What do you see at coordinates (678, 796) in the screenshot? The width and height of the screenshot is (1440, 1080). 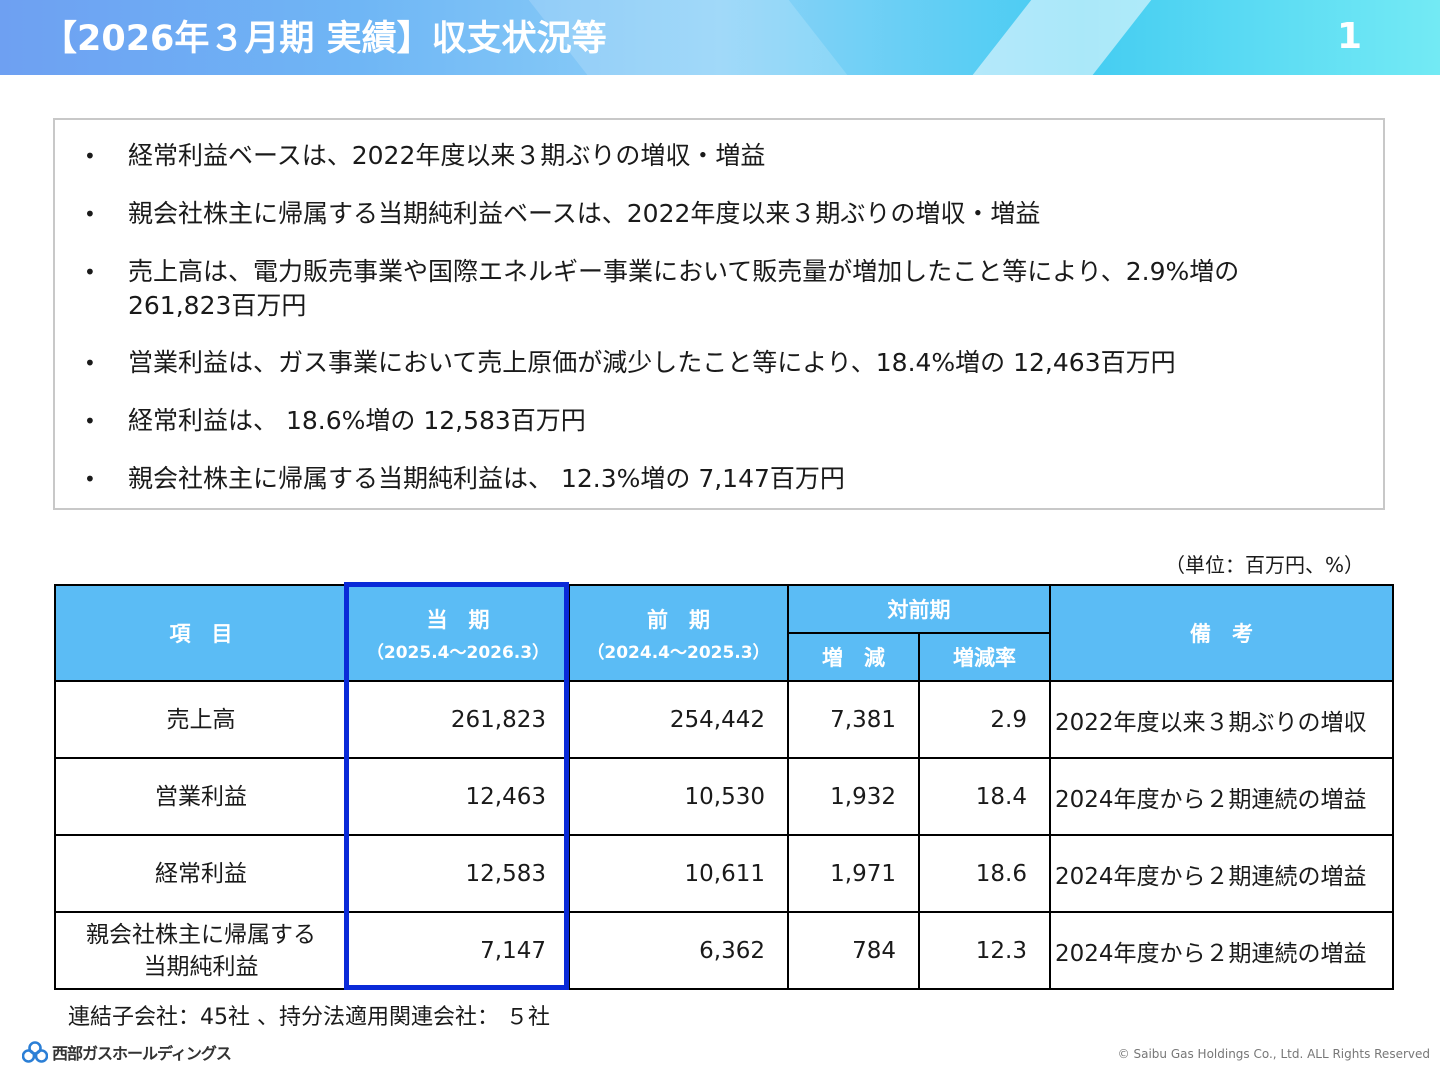 I see `prior-value: 10,530` at bounding box center [678, 796].